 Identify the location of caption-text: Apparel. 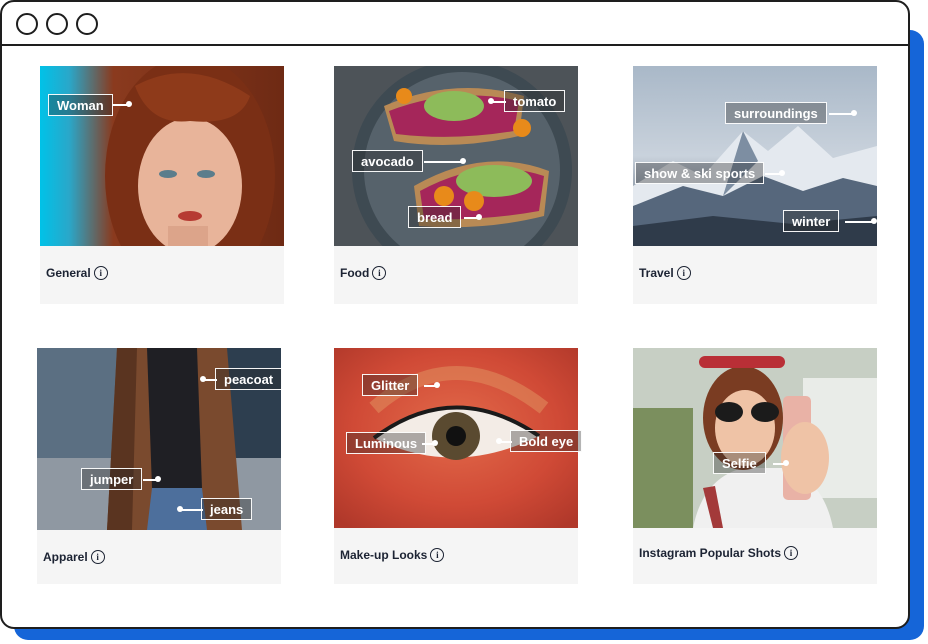
(65, 557).